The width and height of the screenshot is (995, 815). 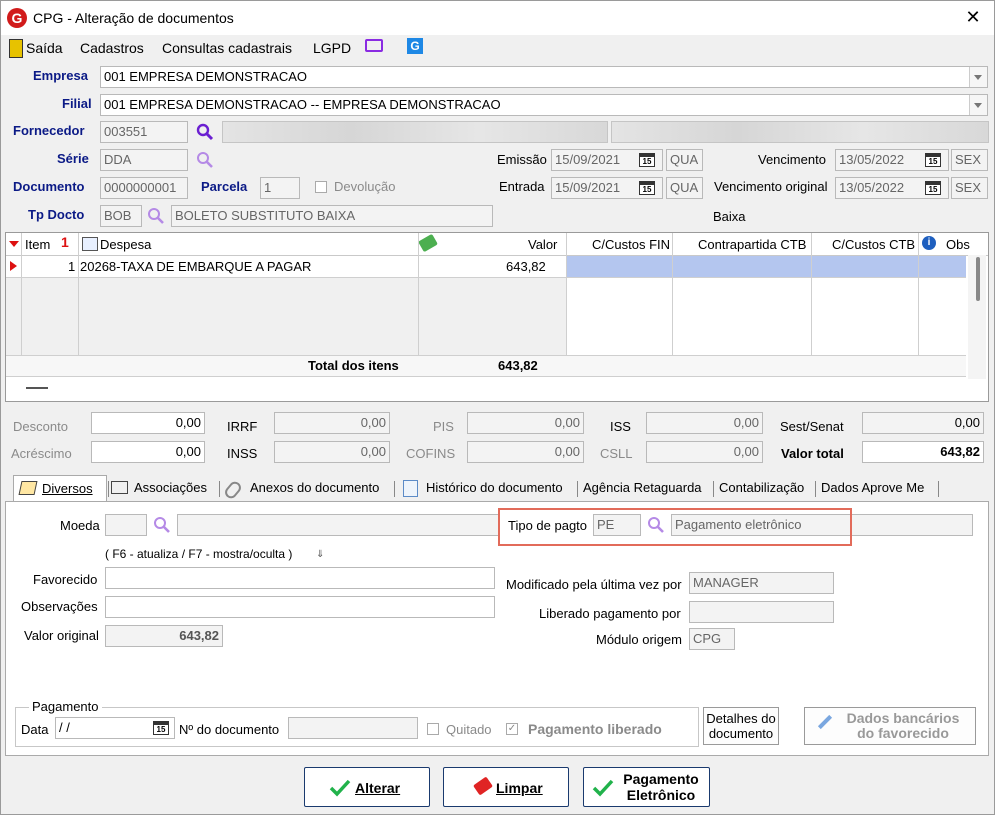 I want to click on col-ccustos-fin: C/Custos FIN, so click(x=631, y=244).